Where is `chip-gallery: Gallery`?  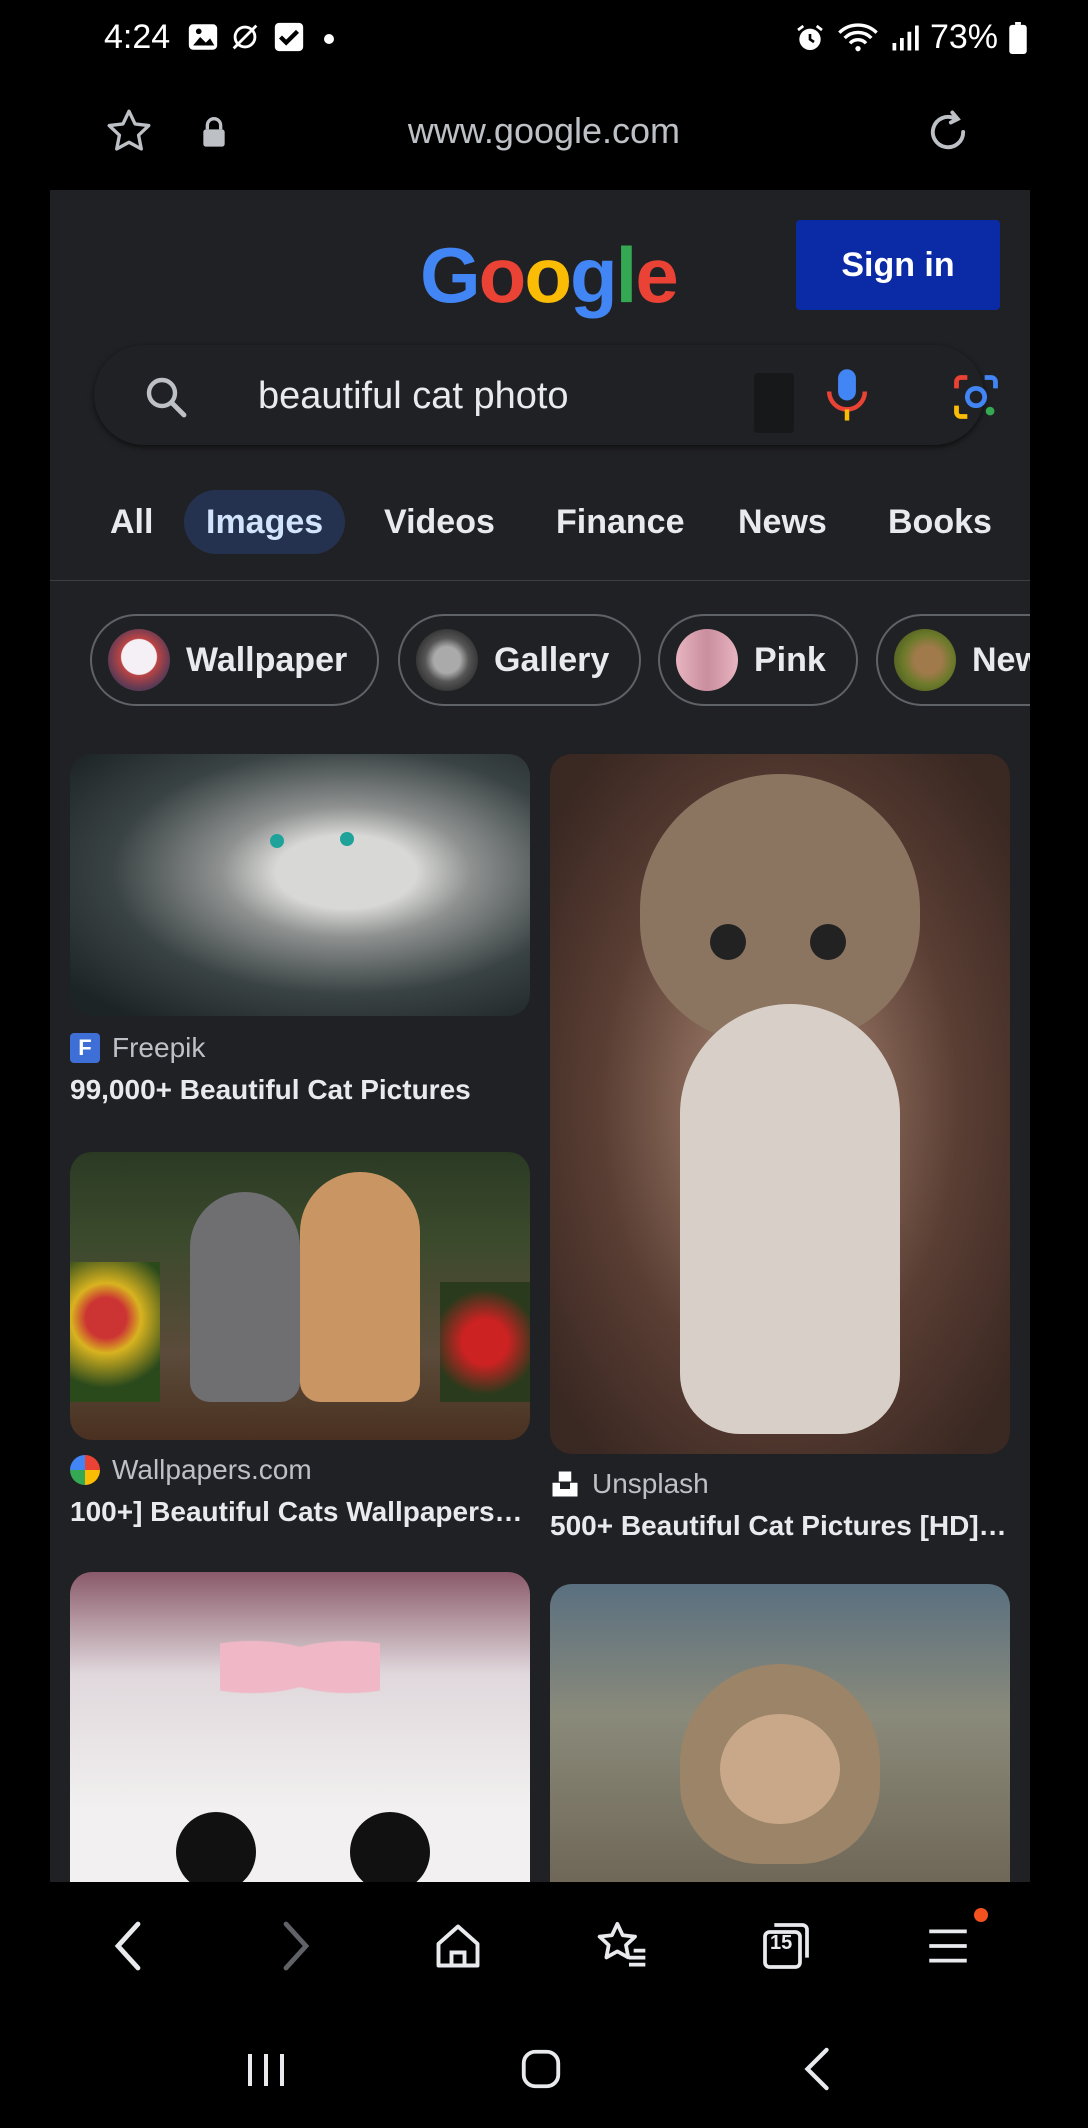 chip-gallery: Gallery is located at coordinates (520, 660).